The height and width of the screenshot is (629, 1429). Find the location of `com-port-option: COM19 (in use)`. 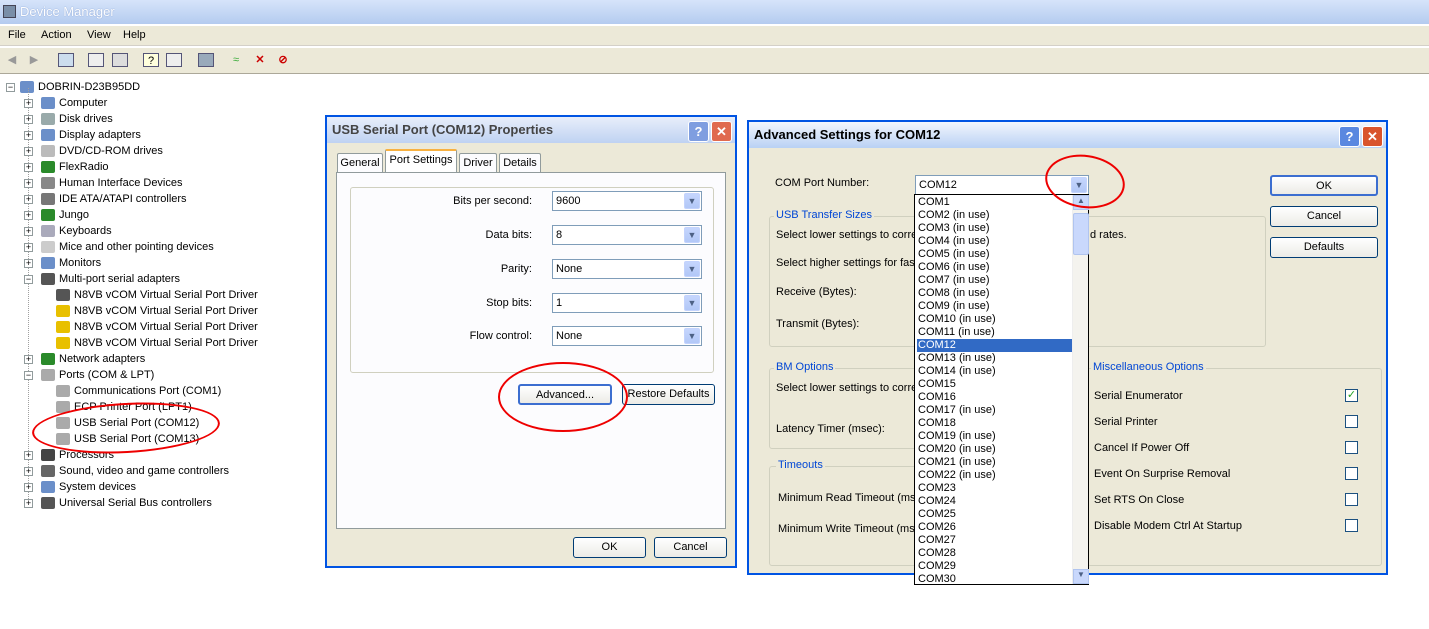

com-port-option: COM19 (in use) is located at coordinates (994, 436).